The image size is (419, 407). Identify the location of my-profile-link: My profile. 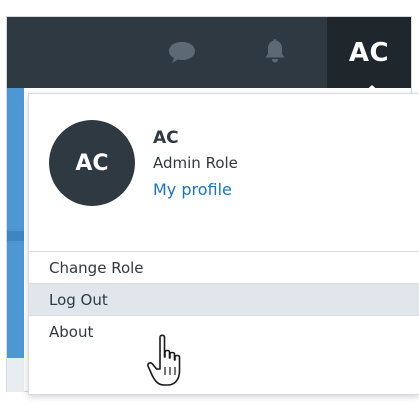
(192, 189).